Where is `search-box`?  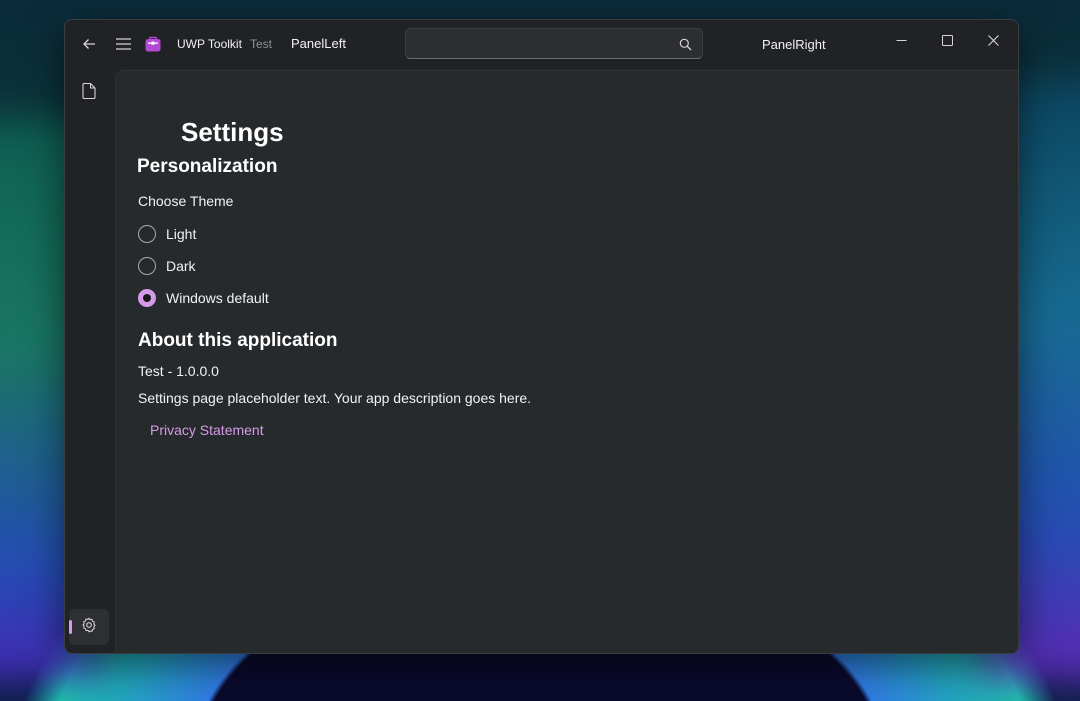
search-box is located at coordinates (554, 43).